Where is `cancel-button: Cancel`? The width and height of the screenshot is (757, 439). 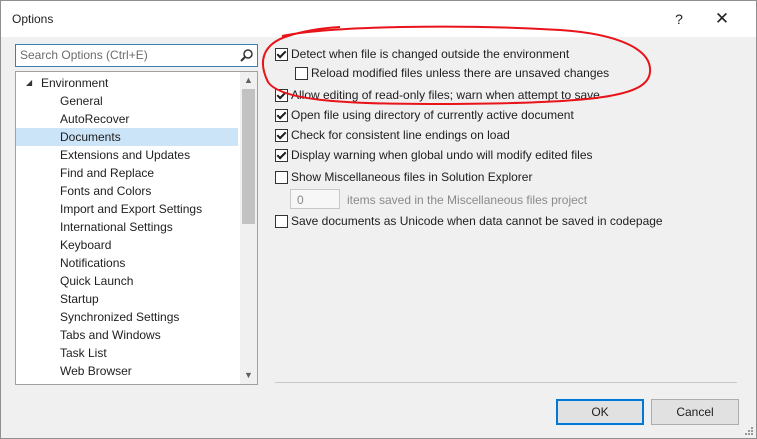
cancel-button: Cancel is located at coordinates (695, 412).